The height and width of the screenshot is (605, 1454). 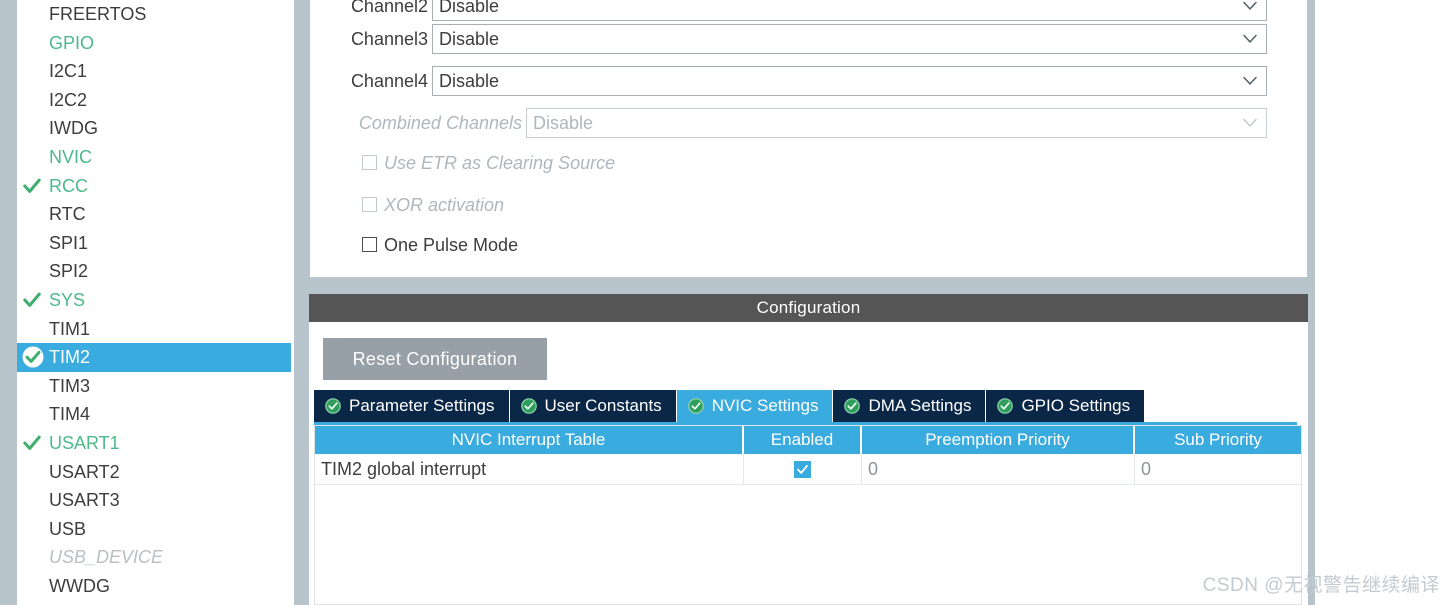 I want to click on cell-sub-priority: 0, so click(x=1218, y=469).